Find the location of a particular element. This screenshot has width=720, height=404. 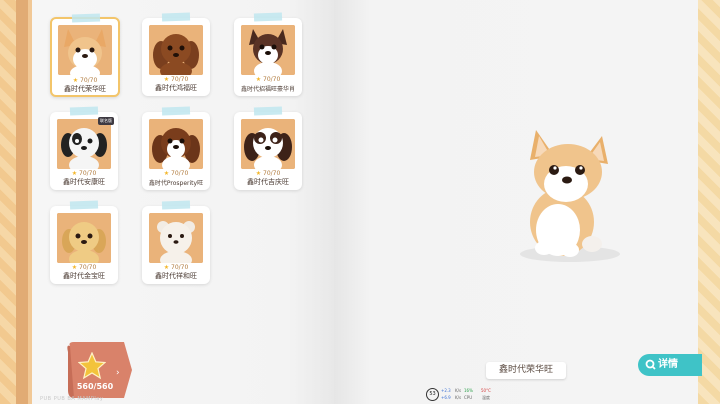

dog-portrait-beagle is located at coordinates (268, 144).